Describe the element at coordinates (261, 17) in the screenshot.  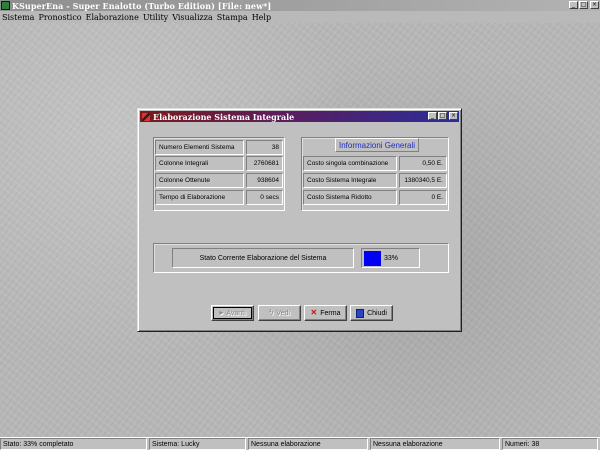
I see `menu-help: Help` at that location.